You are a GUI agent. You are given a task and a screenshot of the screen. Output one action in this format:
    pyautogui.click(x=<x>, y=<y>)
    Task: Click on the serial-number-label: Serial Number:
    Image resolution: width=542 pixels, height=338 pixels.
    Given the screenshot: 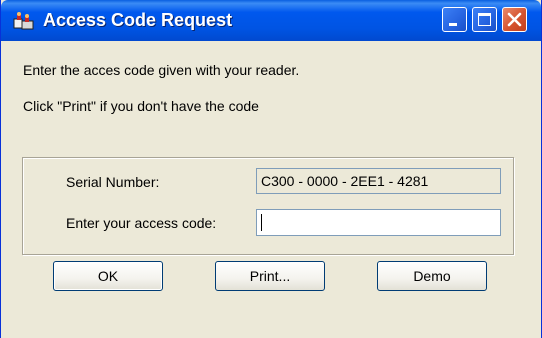 What is the action you would take?
    pyautogui.click(x=113, y=182)
    